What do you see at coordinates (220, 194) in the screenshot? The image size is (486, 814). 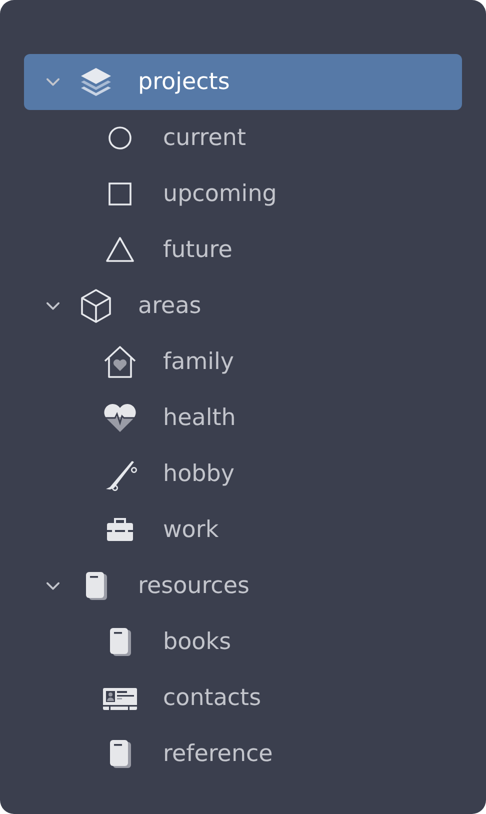 I see `tree-item-label: upcoming` at bounding box center [220, 194].